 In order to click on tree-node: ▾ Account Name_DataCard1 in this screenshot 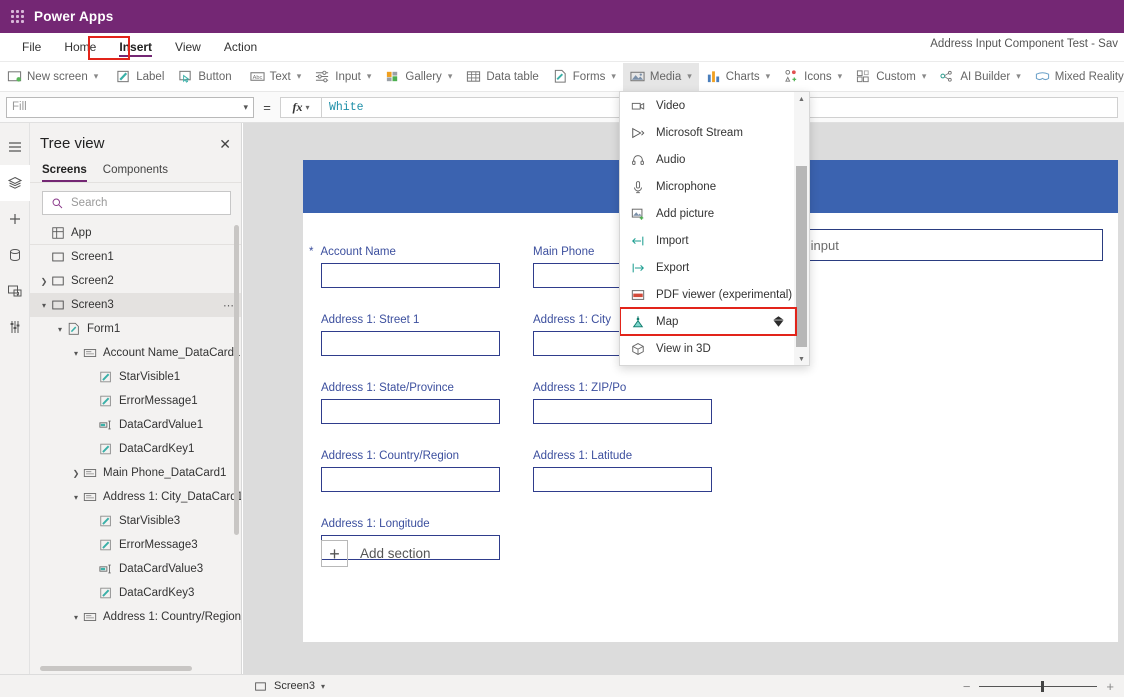, I will do `click(135, 353)`.